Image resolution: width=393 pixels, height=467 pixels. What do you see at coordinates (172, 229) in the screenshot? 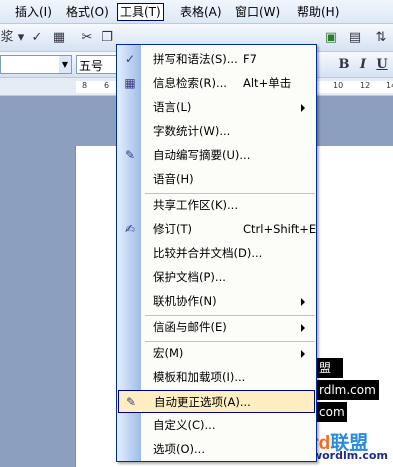
I see `menu-item-label: 修订(T)` at bounding box center [172, 229].